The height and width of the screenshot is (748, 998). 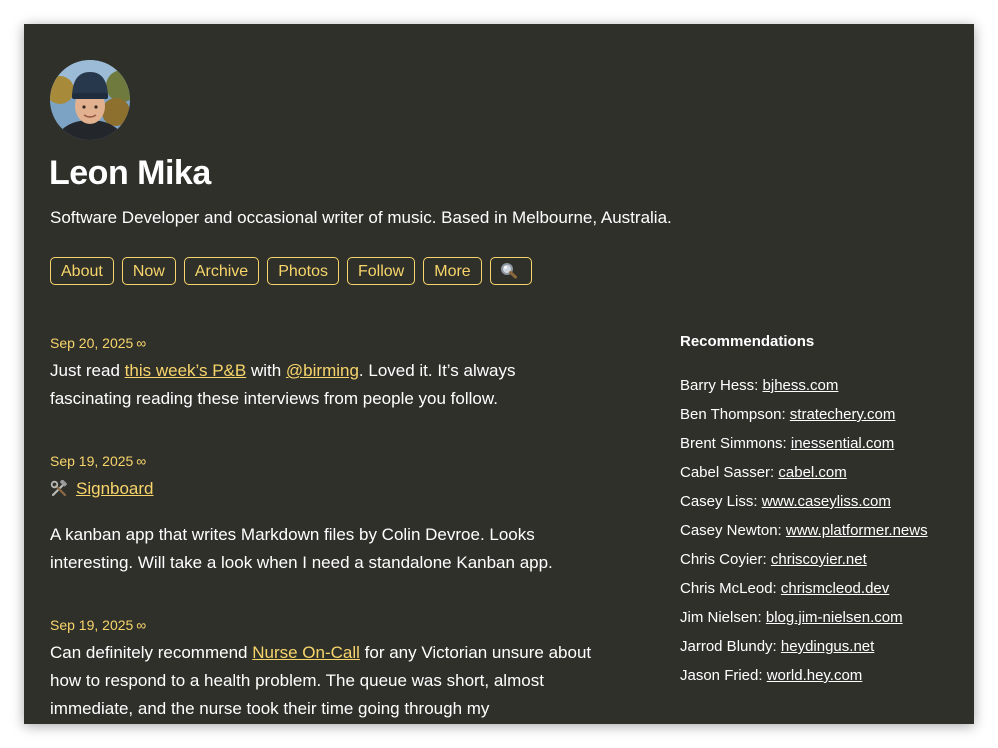 I want to click on post-link-mention: @birming, so click(x=322, y=370).